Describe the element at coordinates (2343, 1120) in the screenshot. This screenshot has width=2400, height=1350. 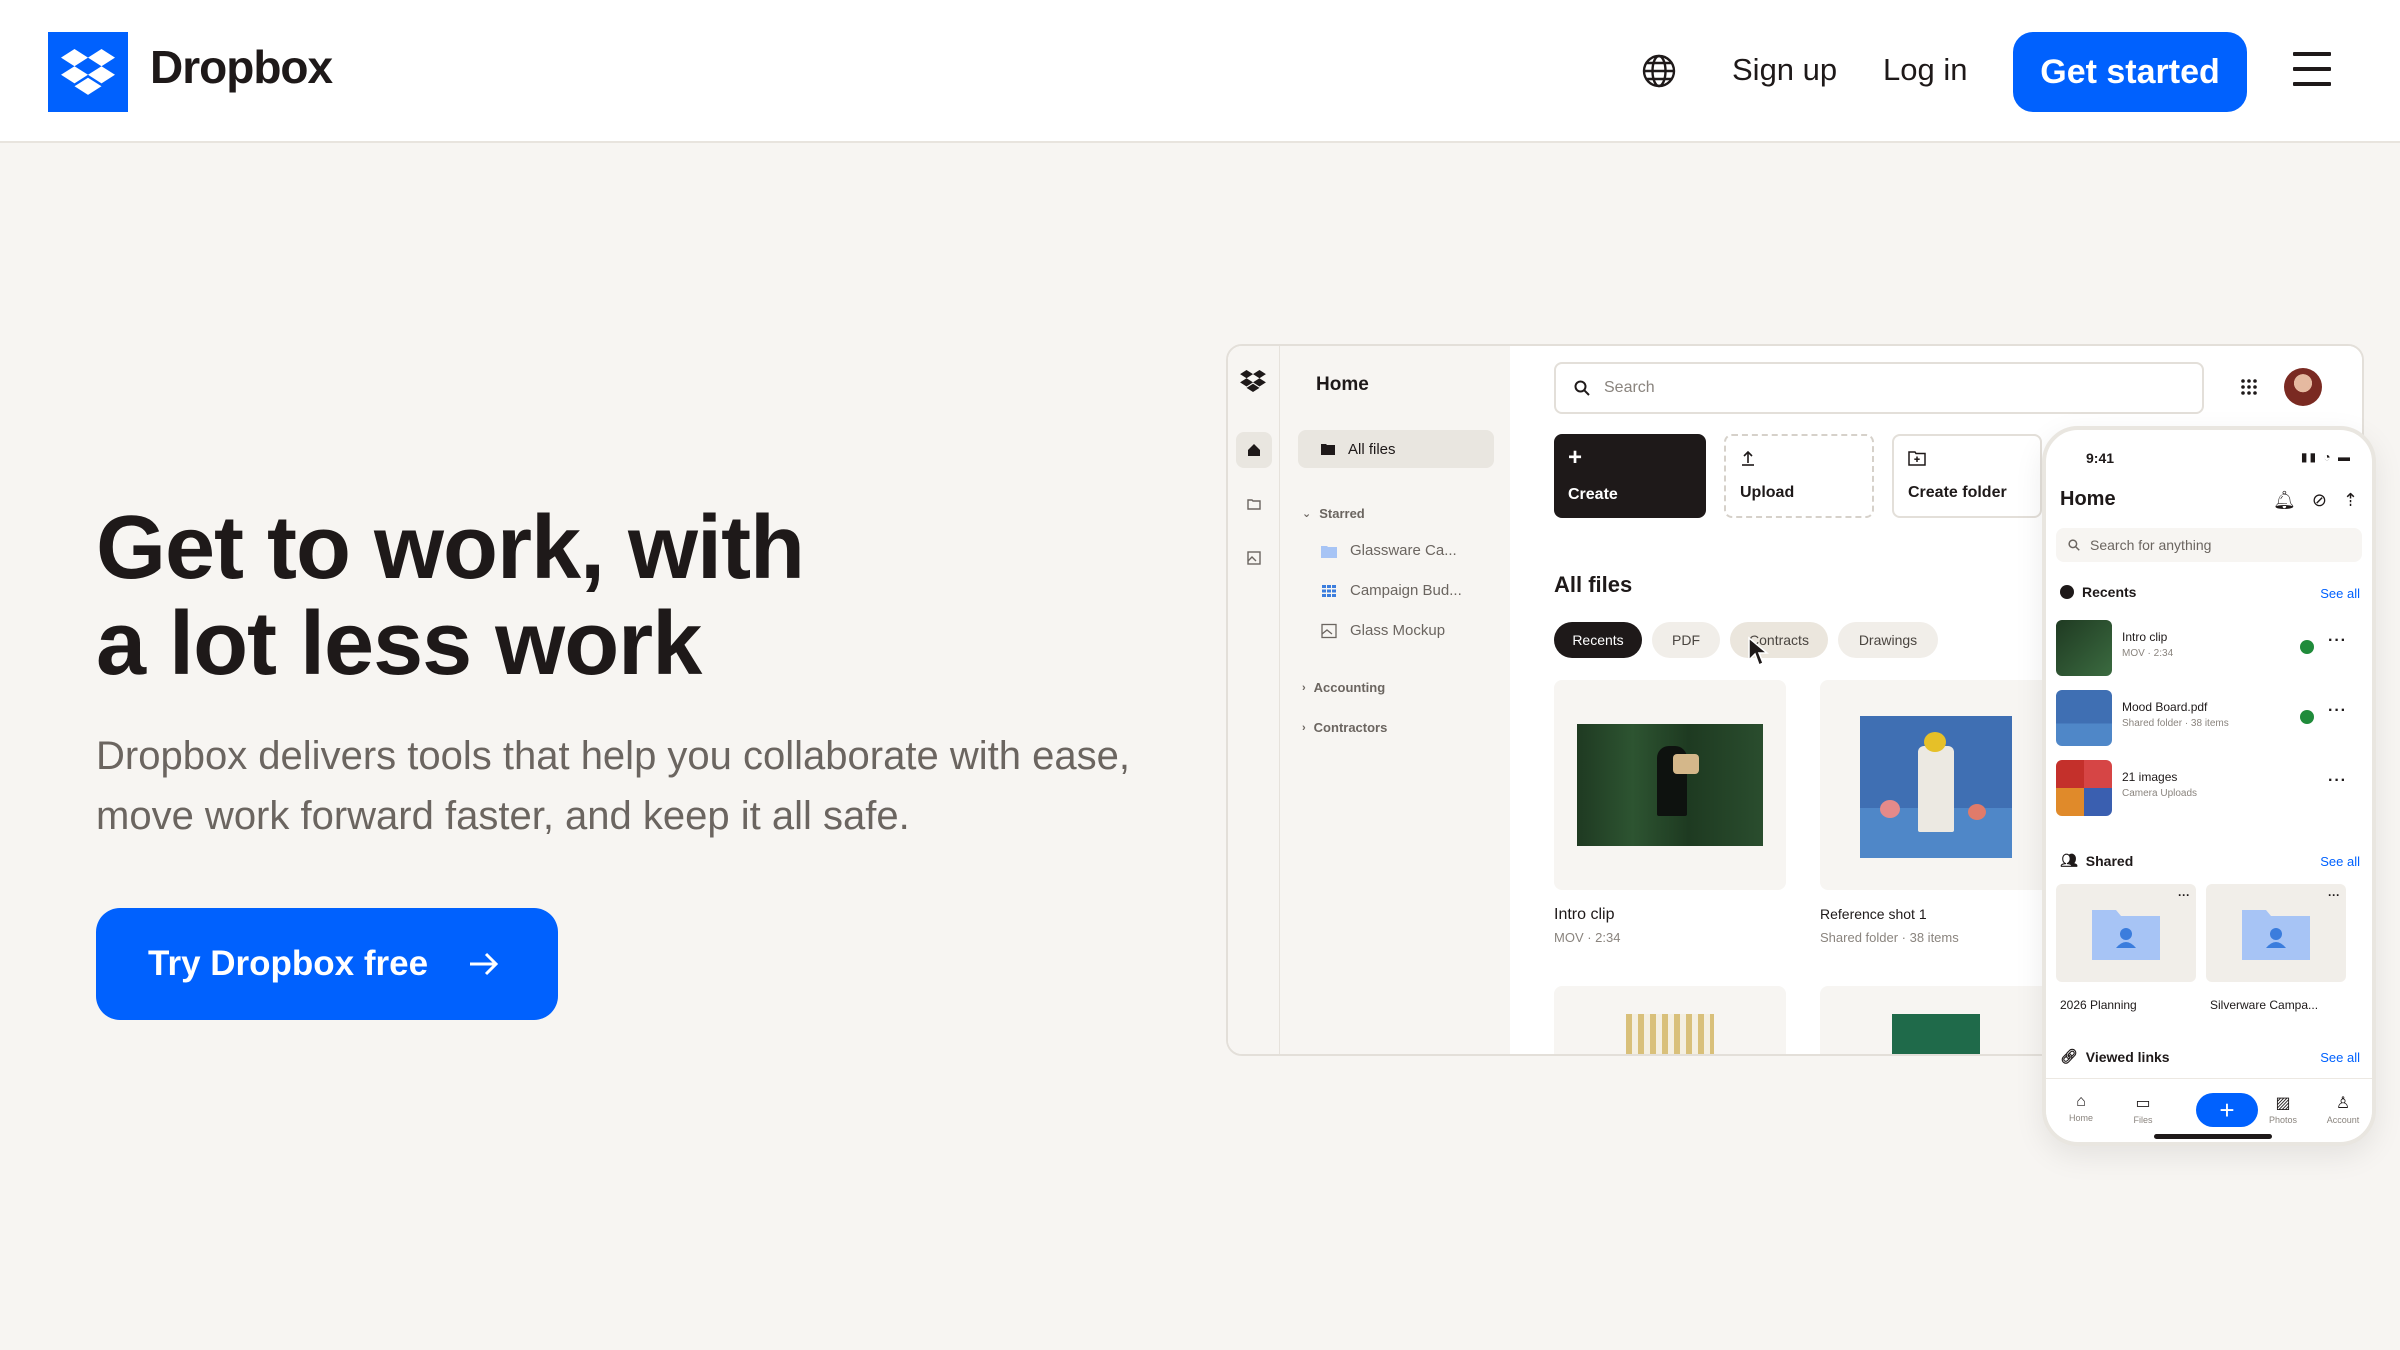
I see `tab-label: Account` at that location.